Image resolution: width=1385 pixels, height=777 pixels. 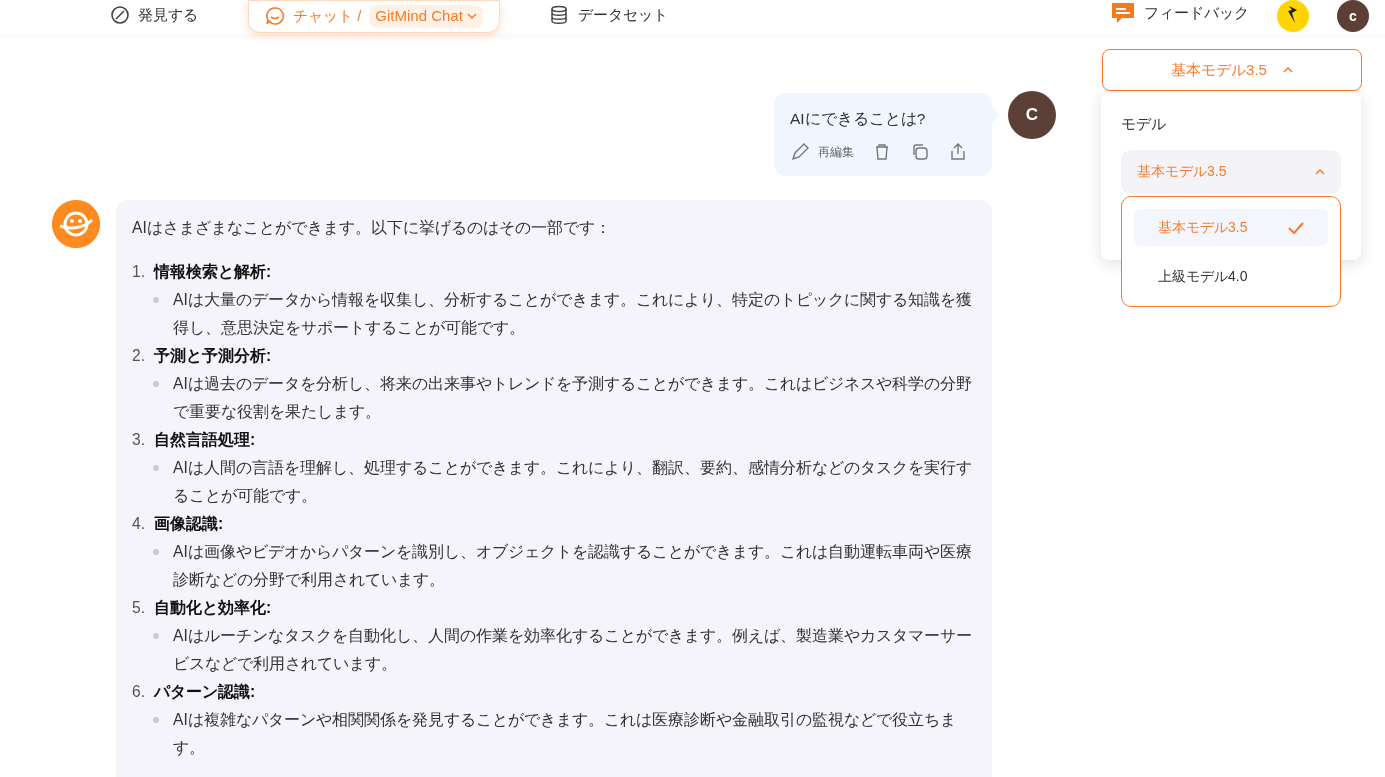 I want to click on item-detail: AIは複雑なパターンや相関関係を発見することができます。これは医療診断や金融取引の監視などで役立ちます。, so click(x=565, y=734).